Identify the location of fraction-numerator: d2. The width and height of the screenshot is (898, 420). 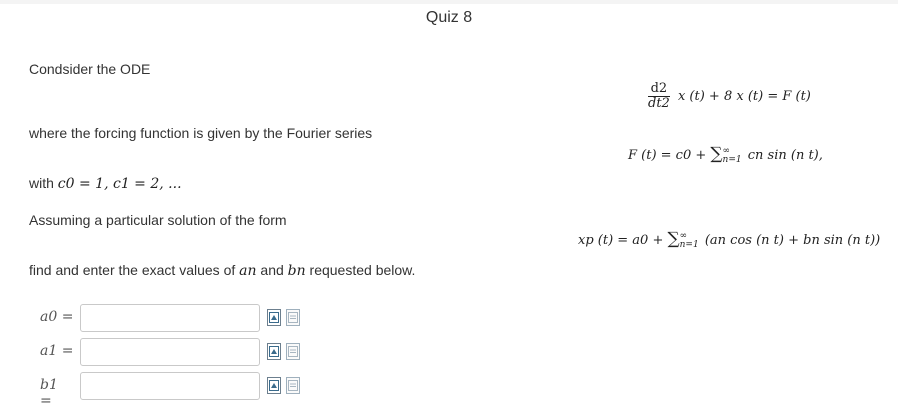
(659, 89).